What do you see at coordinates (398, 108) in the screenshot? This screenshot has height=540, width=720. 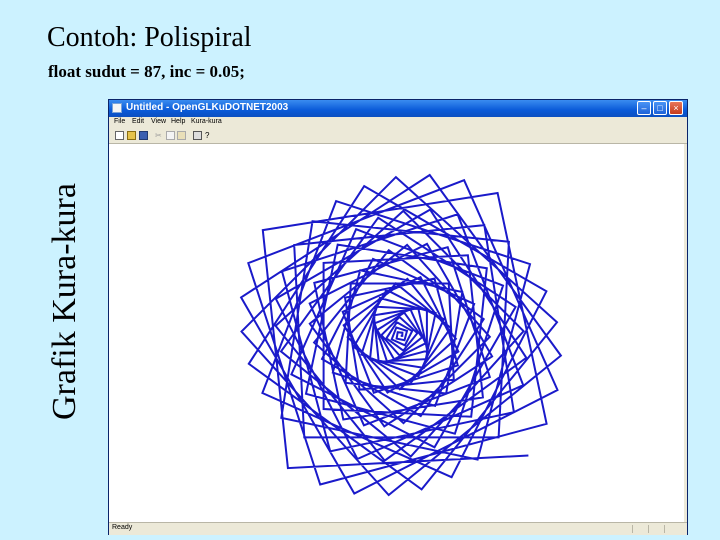 I see `window-title-bar: Untitled - OpenGLKuDOTNET2003 – □ ×` at bounding box center [398, 108].